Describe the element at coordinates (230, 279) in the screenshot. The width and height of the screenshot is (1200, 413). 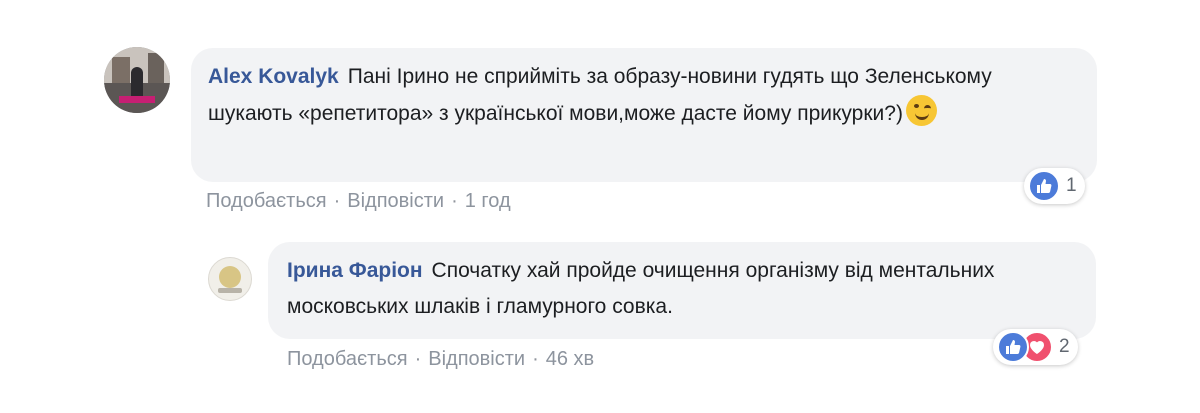
I see `reply-avatar` at that location.